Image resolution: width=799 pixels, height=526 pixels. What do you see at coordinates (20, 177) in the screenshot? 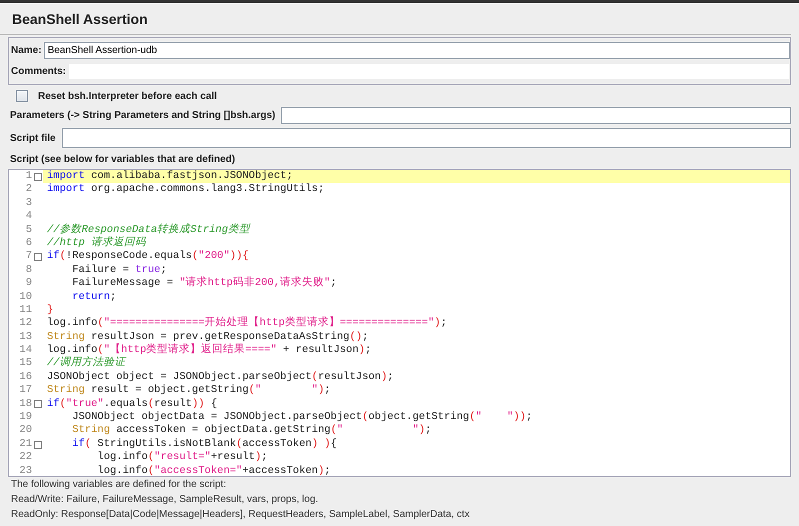
I see `line-number: 1` at bounding box center [20, 177].